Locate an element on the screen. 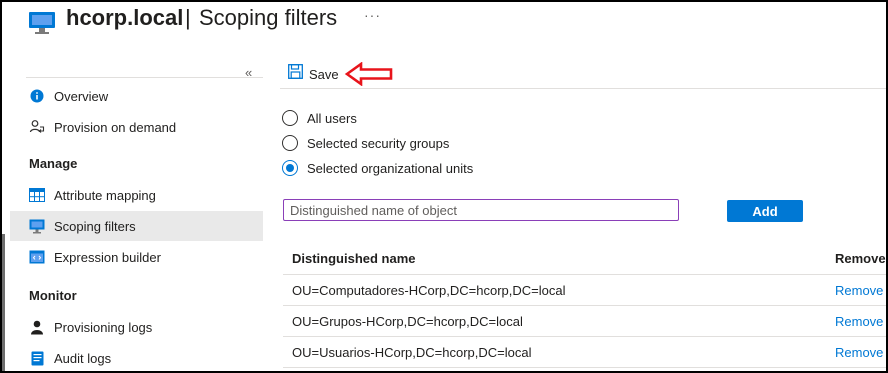 This screenshot has width=888, height=373. sidebar-item-label: Overview is located at coordinates (81, 96).